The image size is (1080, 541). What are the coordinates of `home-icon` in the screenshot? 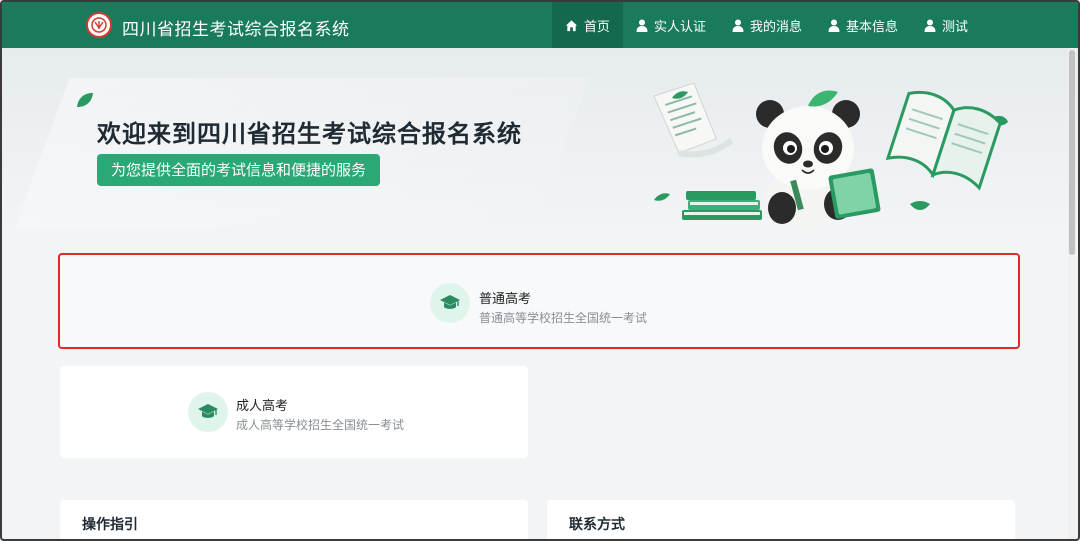 It's located at (571, 25).